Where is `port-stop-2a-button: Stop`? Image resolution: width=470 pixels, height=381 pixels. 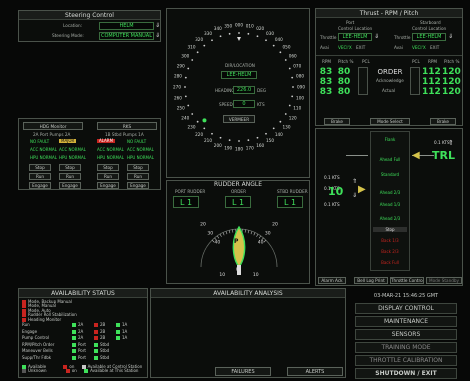 port-stop-2a-button: Stop is located at coordinates (40, 167).